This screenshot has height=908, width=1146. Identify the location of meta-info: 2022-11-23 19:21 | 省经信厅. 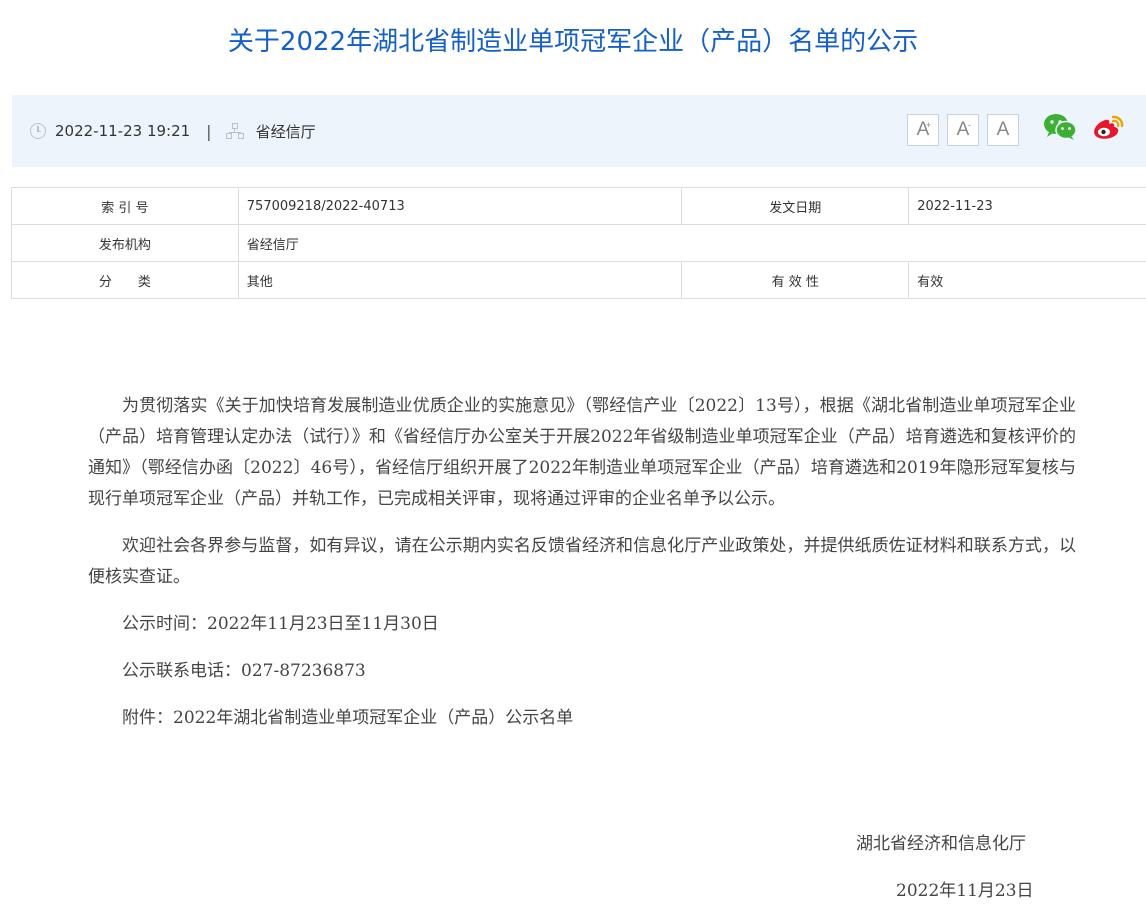
(173, 131).